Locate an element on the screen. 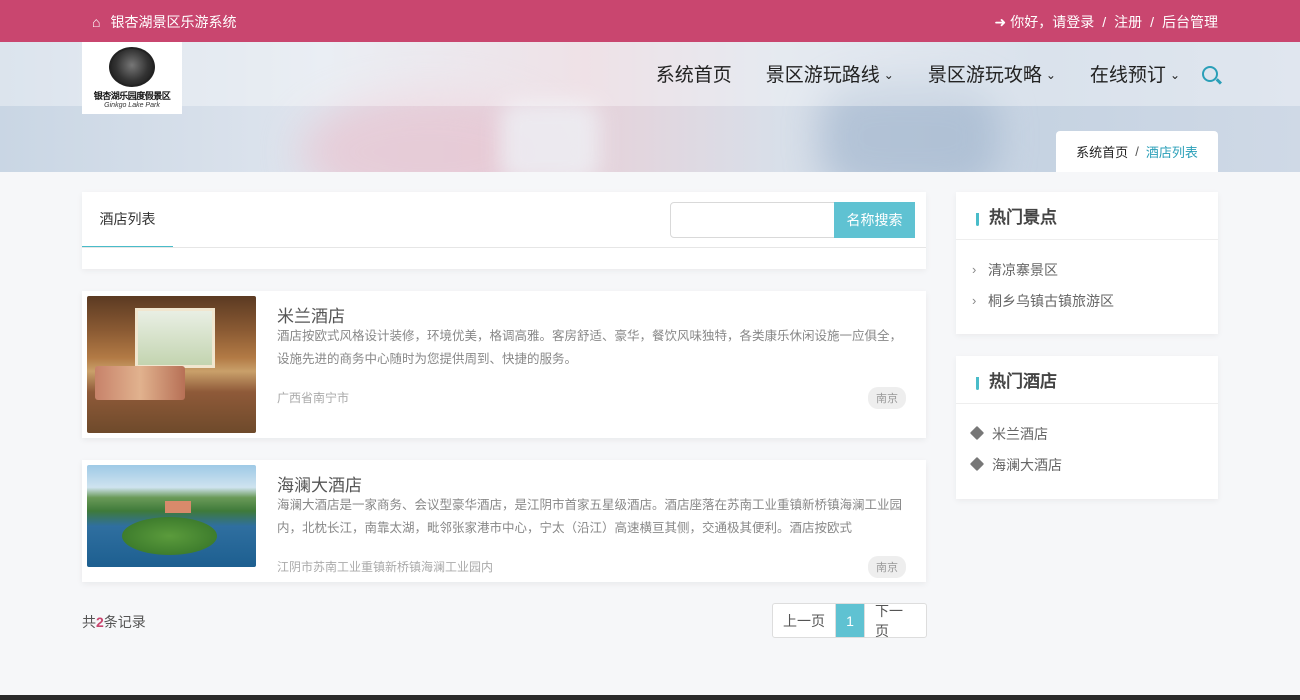 This screenshot has height=700, width=1300. count-suffix: 条记录 is located at coordinates (124, 622).